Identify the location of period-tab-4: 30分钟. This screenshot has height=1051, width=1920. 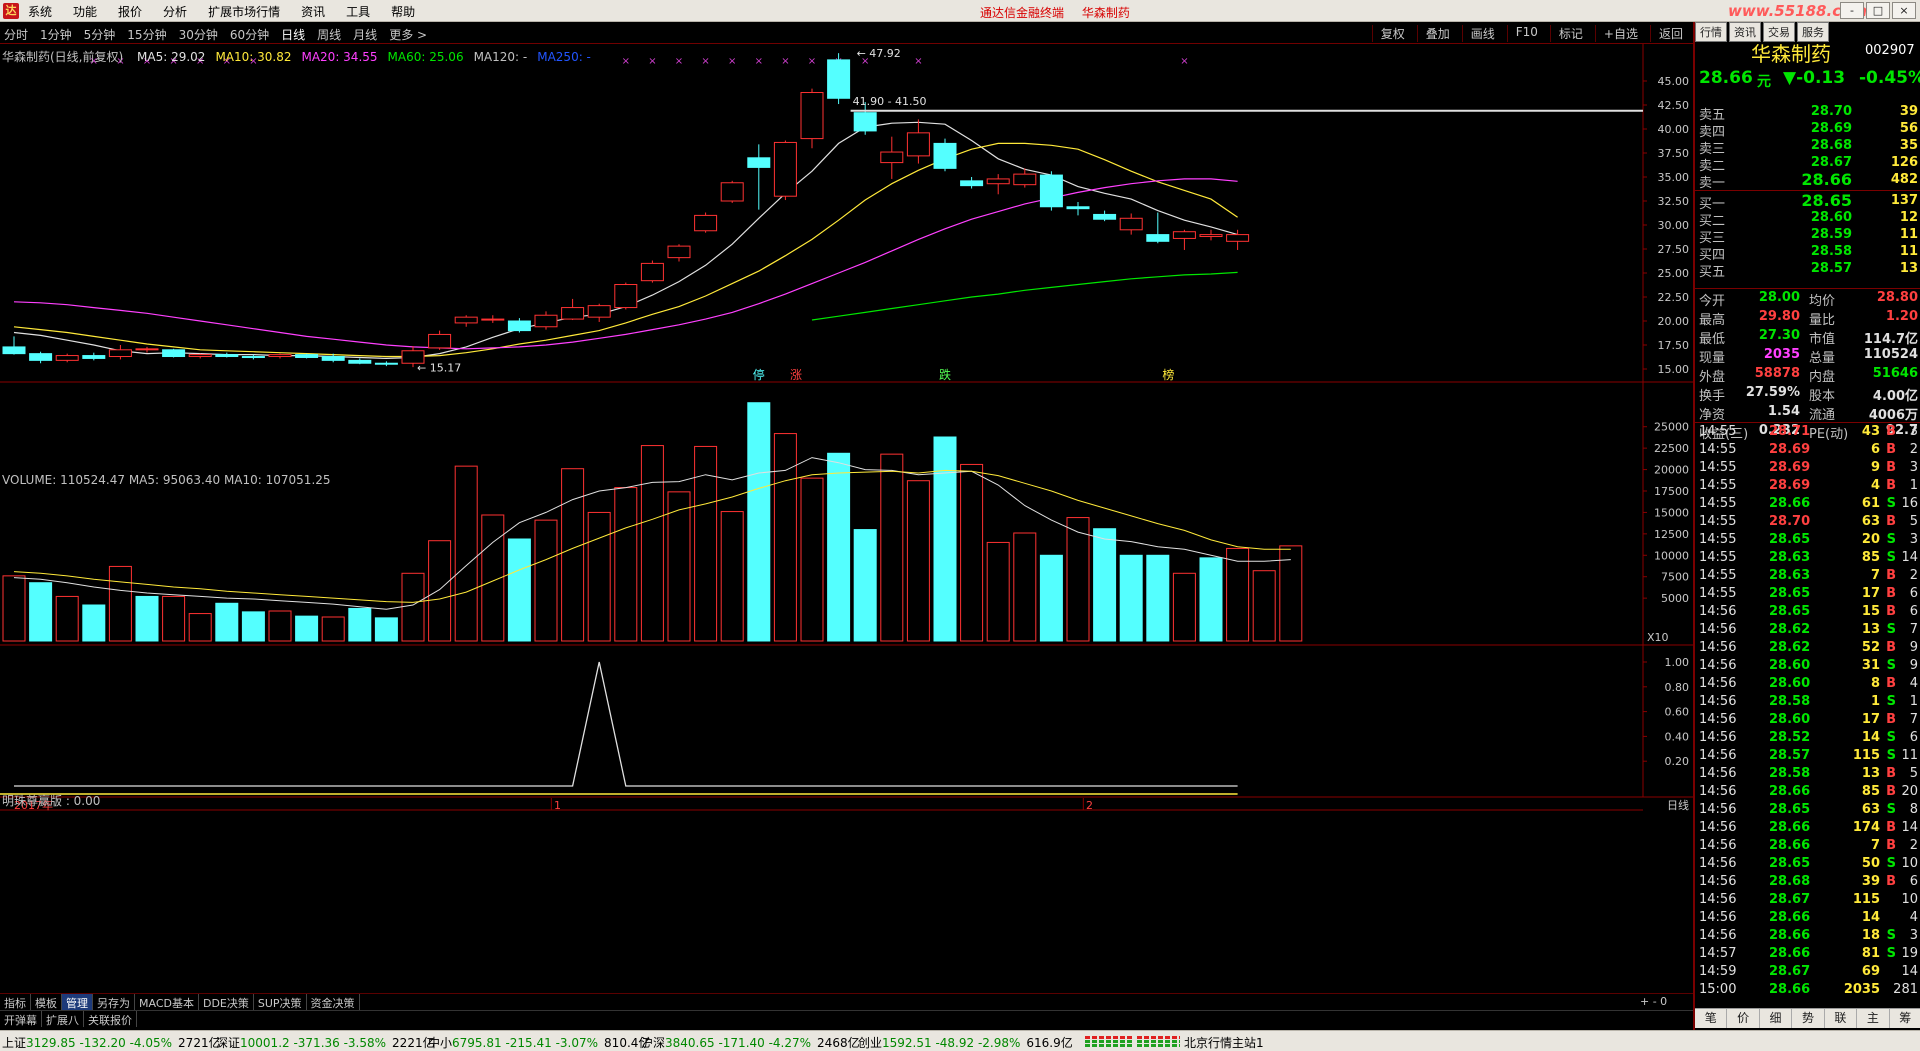
(198, 34).